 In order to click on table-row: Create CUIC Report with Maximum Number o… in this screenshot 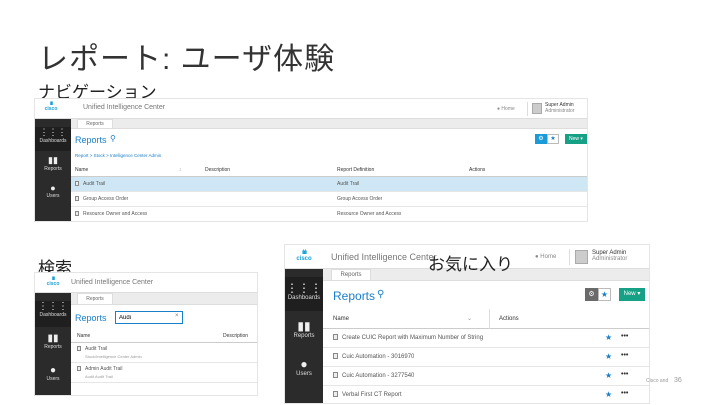, I will do `click(486, 338)`.